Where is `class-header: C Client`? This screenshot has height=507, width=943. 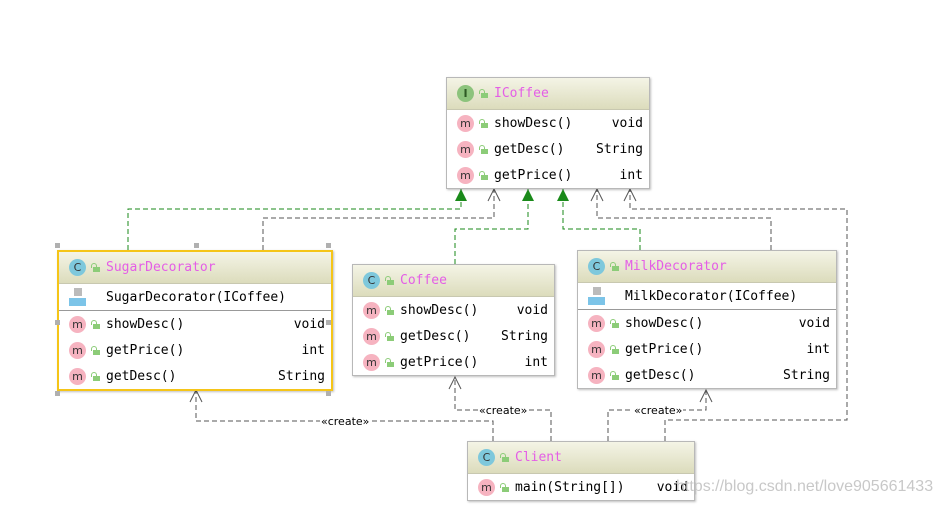 class-header: C Client is located at coordinates (581, 458).